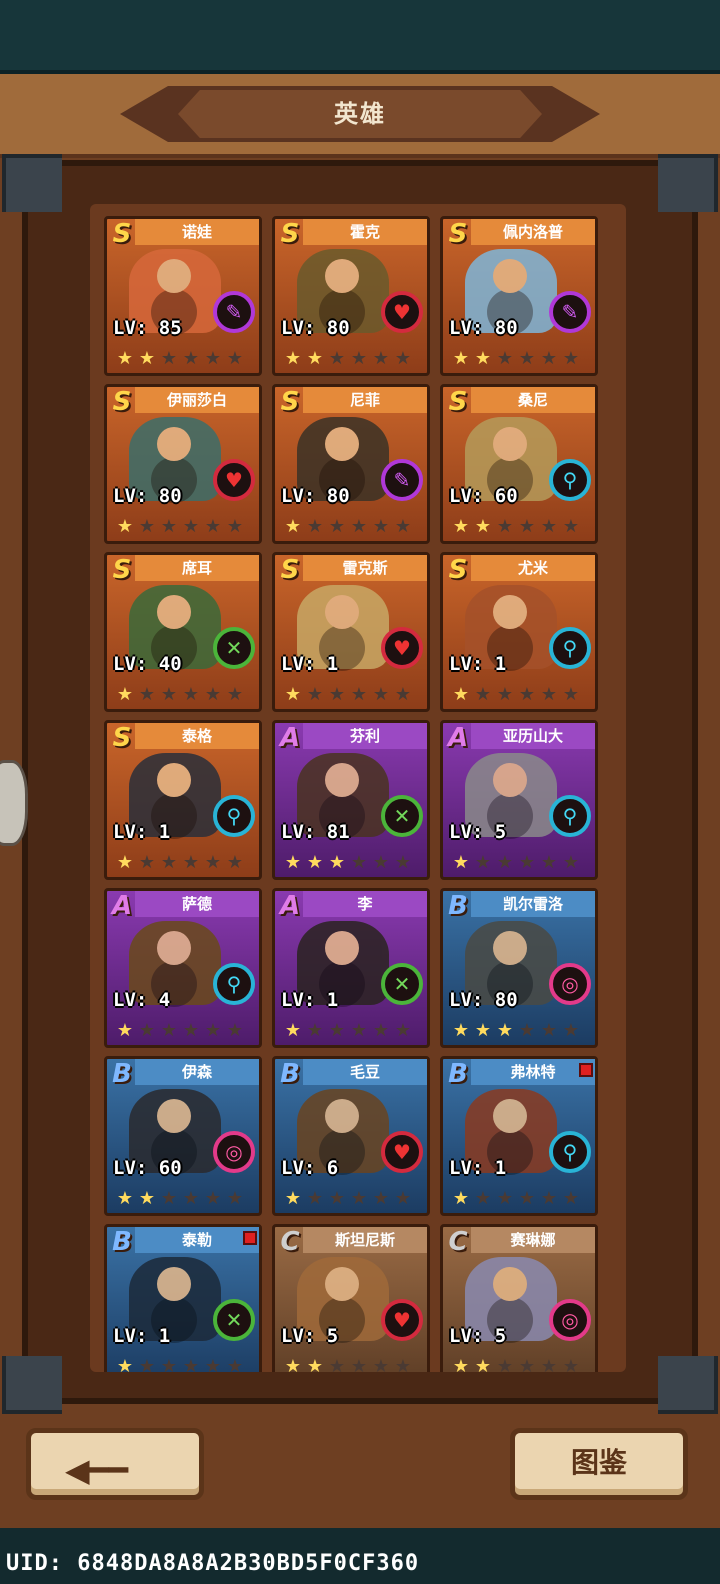 This screenshot has width=720, height=1584. I want to click on hero-card: 伊丽莎白 S LV: 80 ♥ ★ ★ ★ ★ ★ ★, so click(183, 464).